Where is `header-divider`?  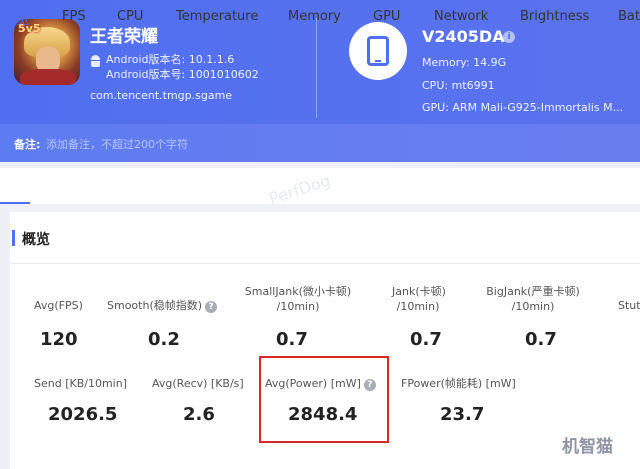
header-divider is located at coordinates (316, 68).